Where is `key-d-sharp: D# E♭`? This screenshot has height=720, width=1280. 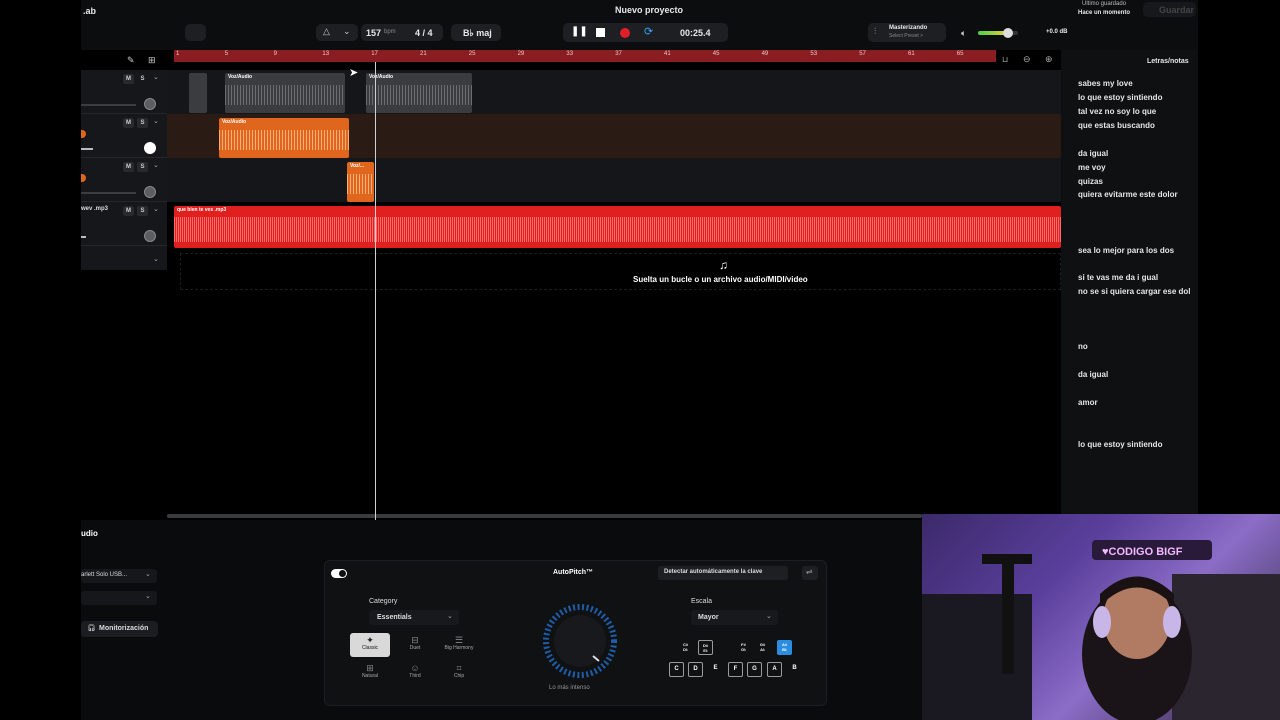
key-d-sharp: D# E♭ is located at coordinates (705, 647).